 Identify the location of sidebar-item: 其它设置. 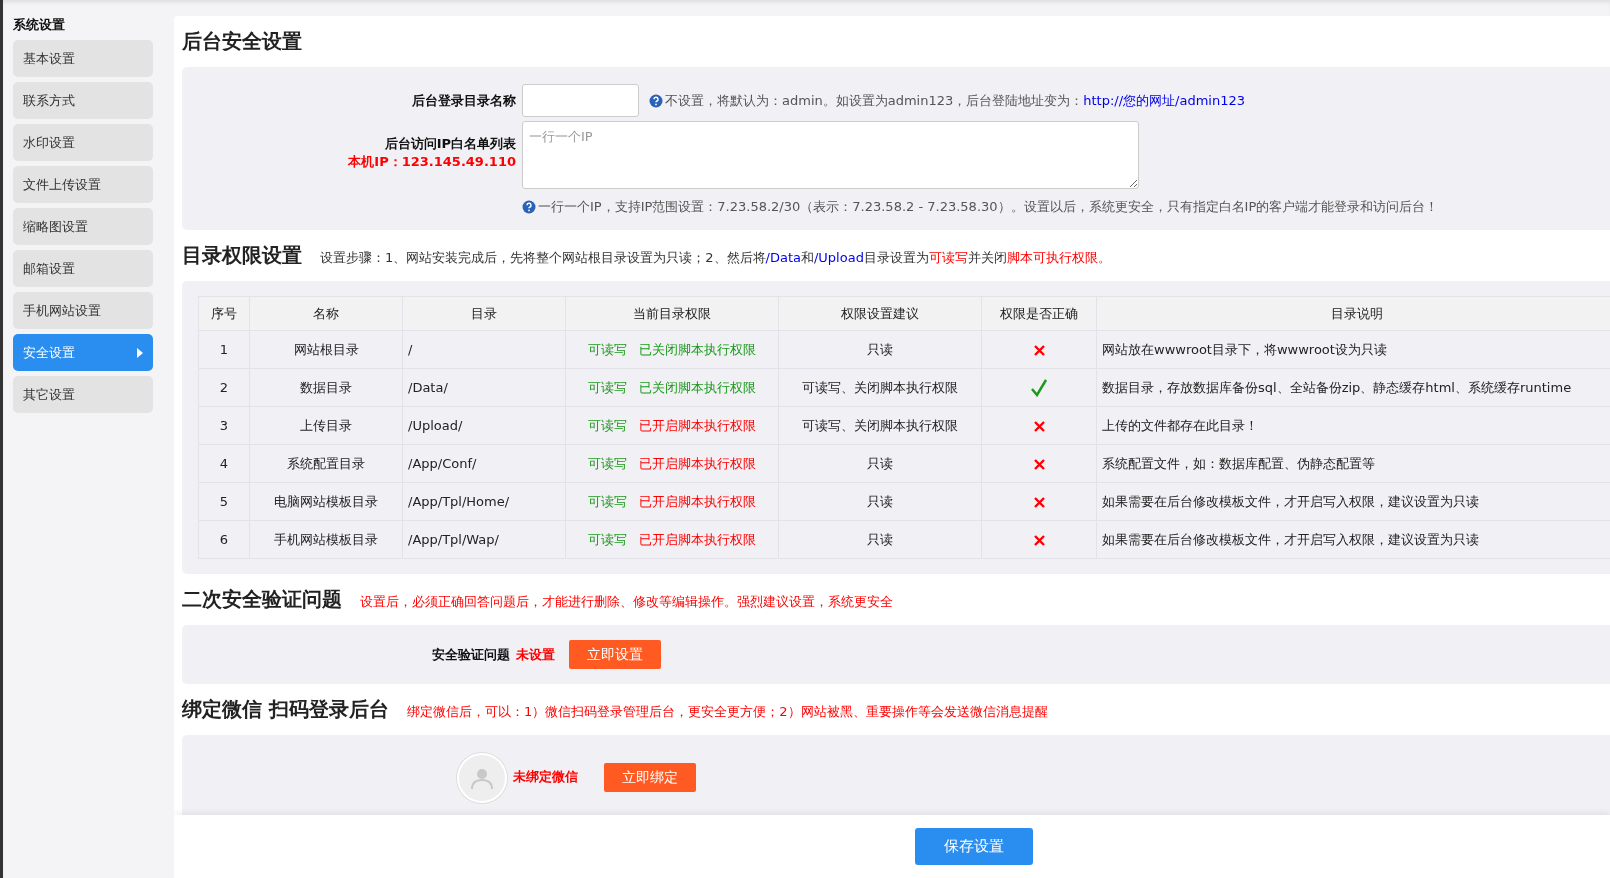
(83, 394).